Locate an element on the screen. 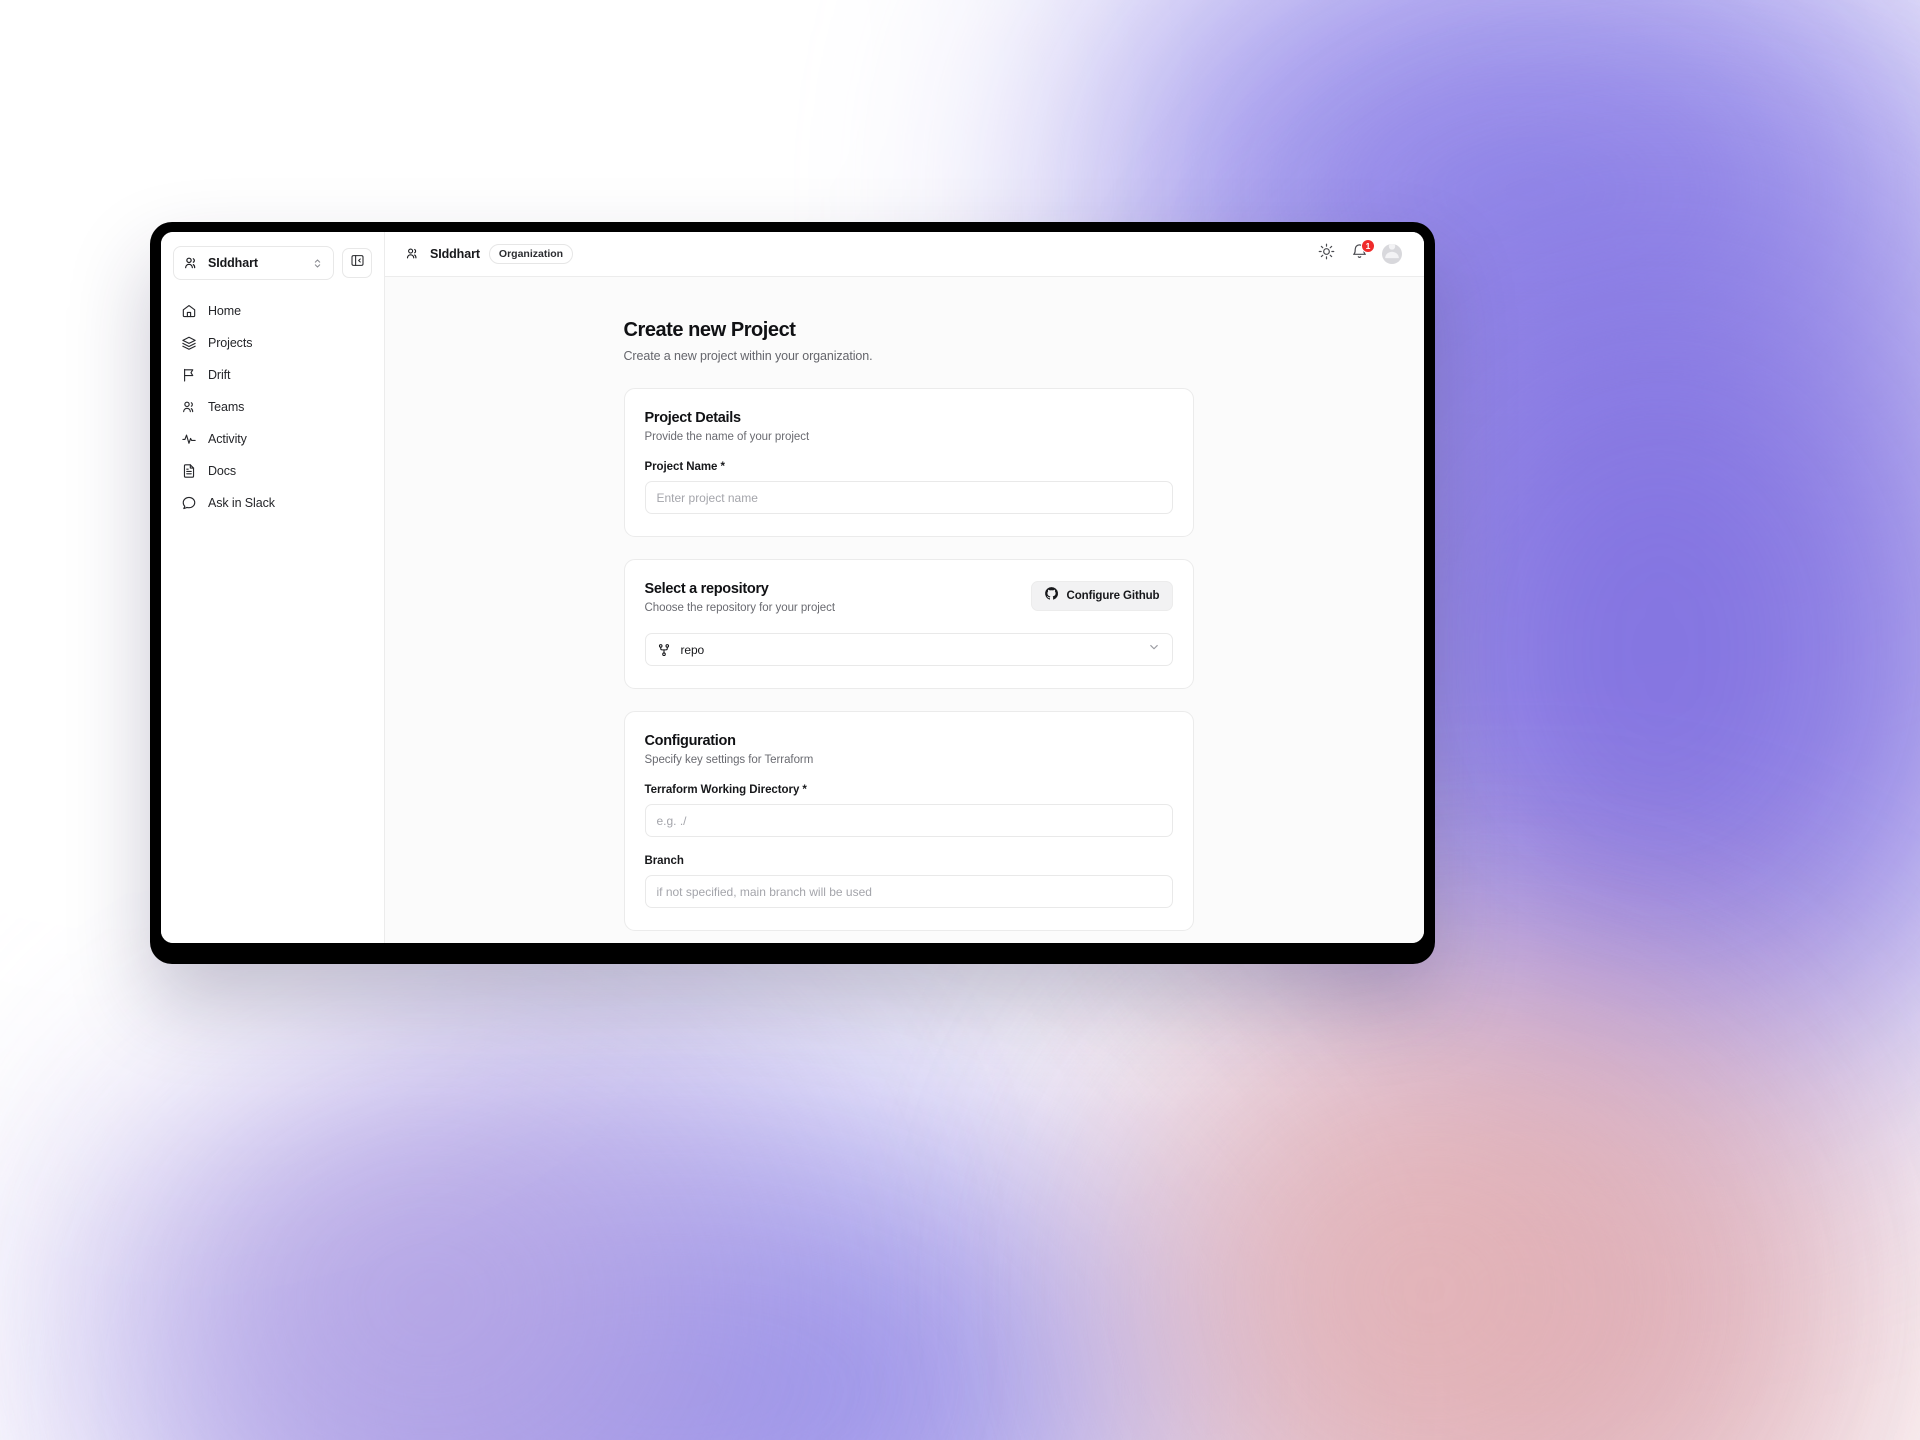 This screenshot has width=1920, height=1440. sidebar-item-drift: Drift is located at coordinates (272, 375).